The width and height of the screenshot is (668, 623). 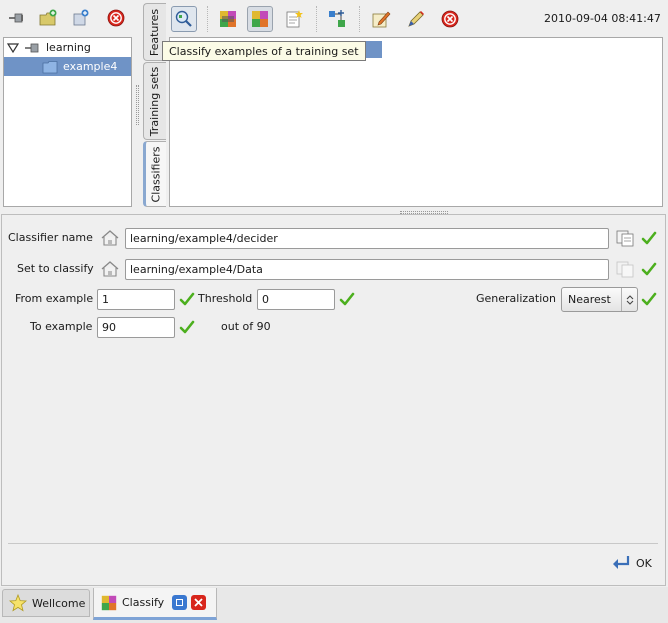 I want to click on tab-training-sets-label: Training sets, so click(x=155, y=101).